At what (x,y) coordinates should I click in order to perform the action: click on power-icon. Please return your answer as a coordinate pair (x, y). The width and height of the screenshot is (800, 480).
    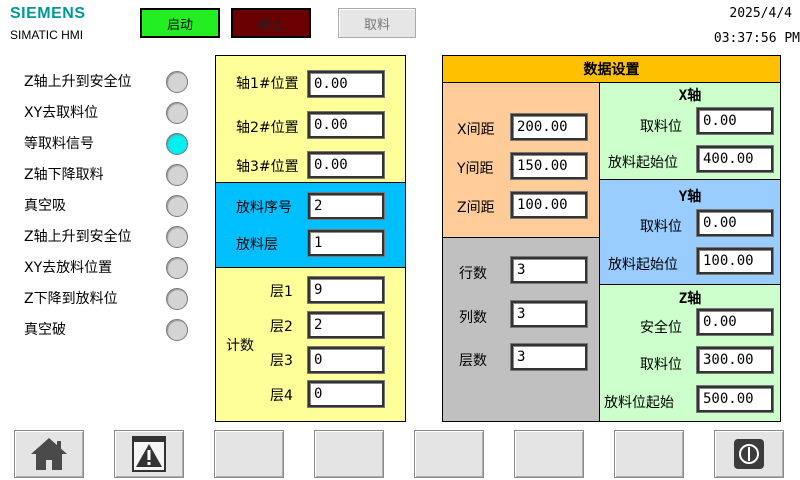
    Looking at the image, I should click on (749, 454).